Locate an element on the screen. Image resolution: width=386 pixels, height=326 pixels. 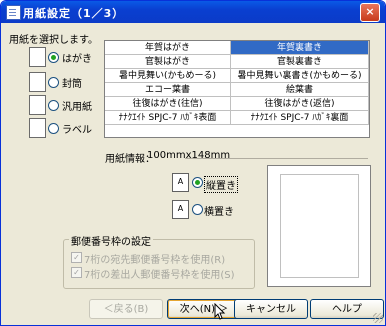
back-button: ＜戻る(B) is located at coordinates (126, 309).